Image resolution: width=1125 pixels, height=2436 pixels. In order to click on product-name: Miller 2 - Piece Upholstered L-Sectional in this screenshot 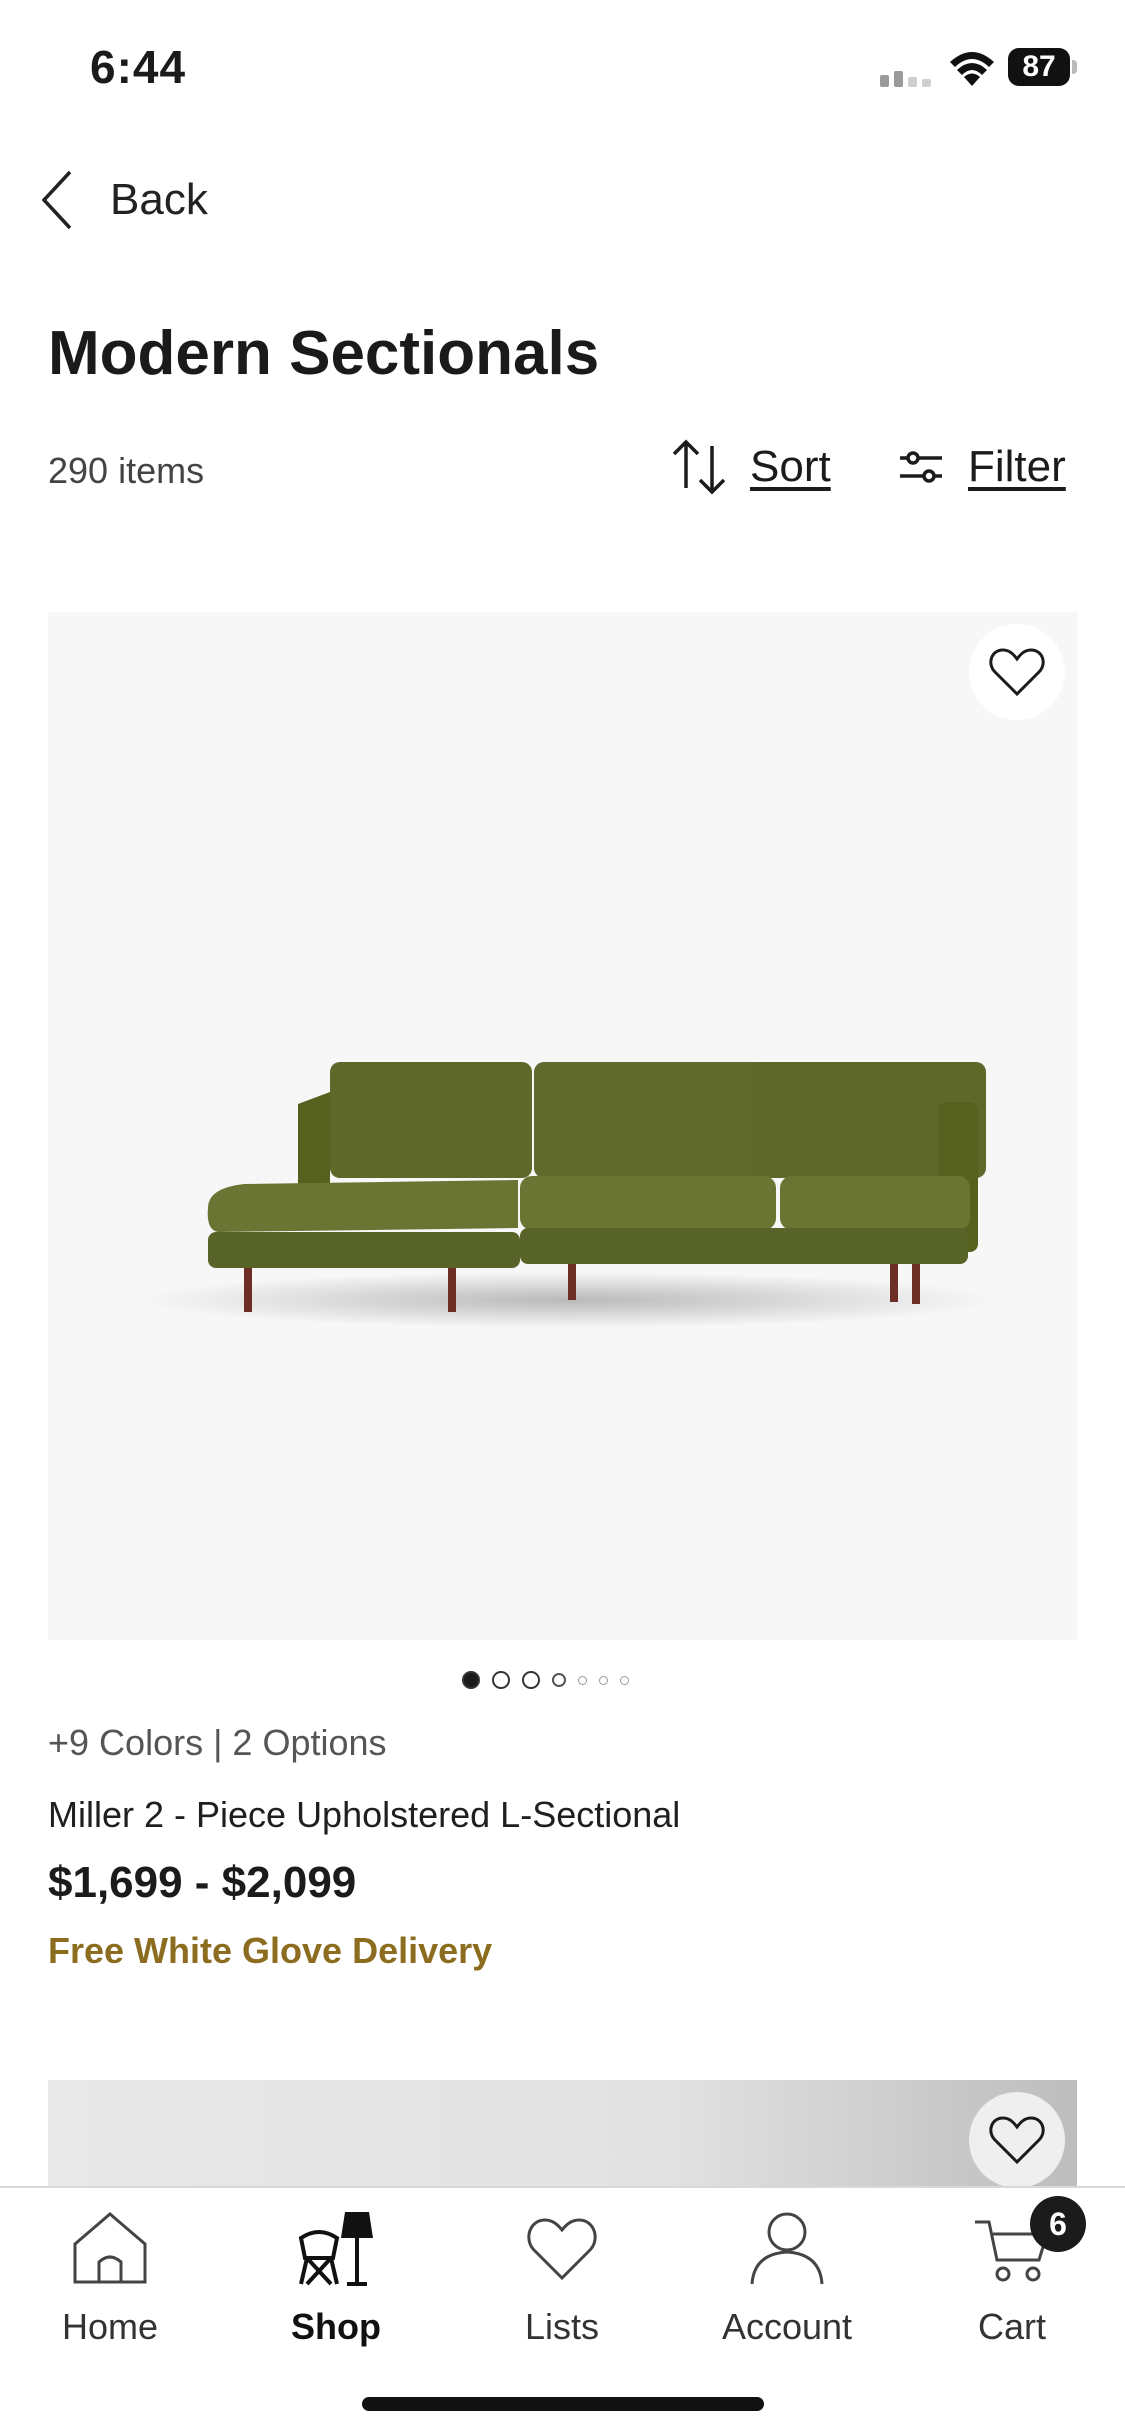, I will do `click(364, 1815)`.